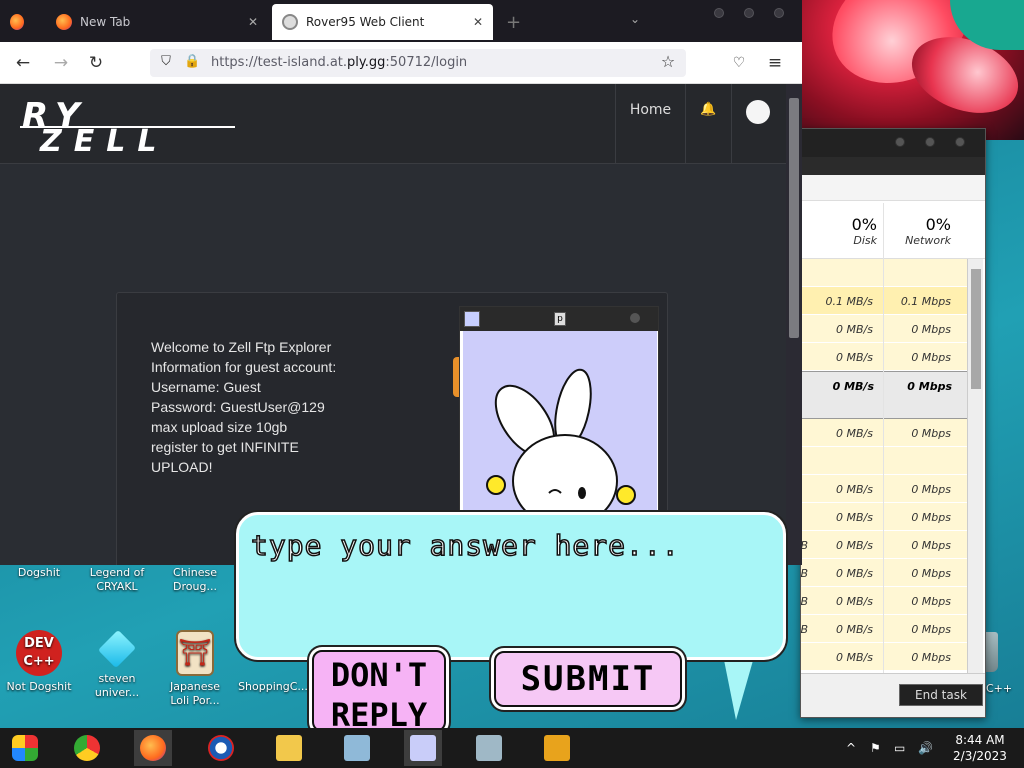 The image size is (1024, 768). Describe the element at coordinates (875, 748) in the screenshot. I see `flag-icon: ⚑` at that location.